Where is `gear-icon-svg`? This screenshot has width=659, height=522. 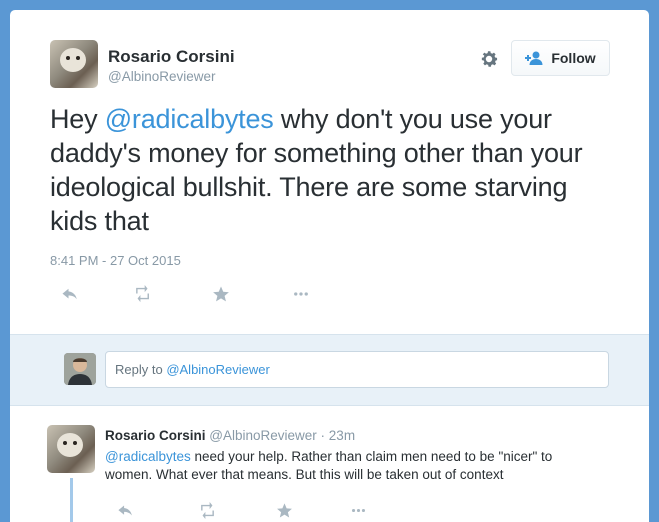 gear-icon-svg is located at coordinates (489, 59).